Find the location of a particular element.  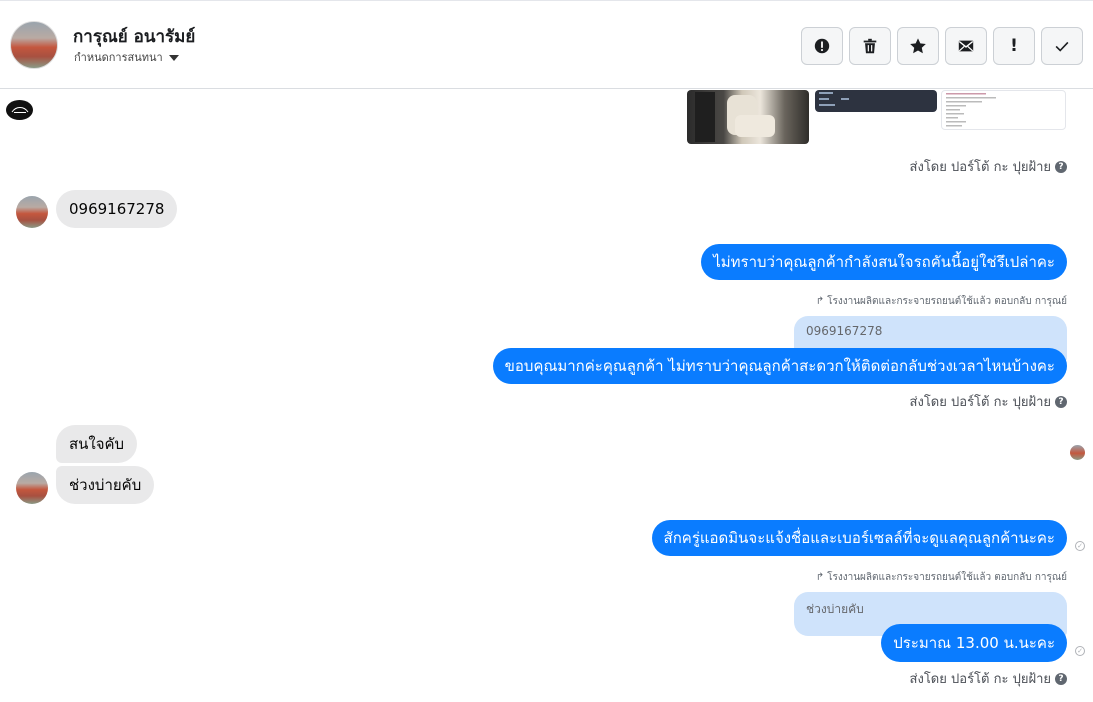

attachment-photo-car-seat is located at coordinates (748, 117).